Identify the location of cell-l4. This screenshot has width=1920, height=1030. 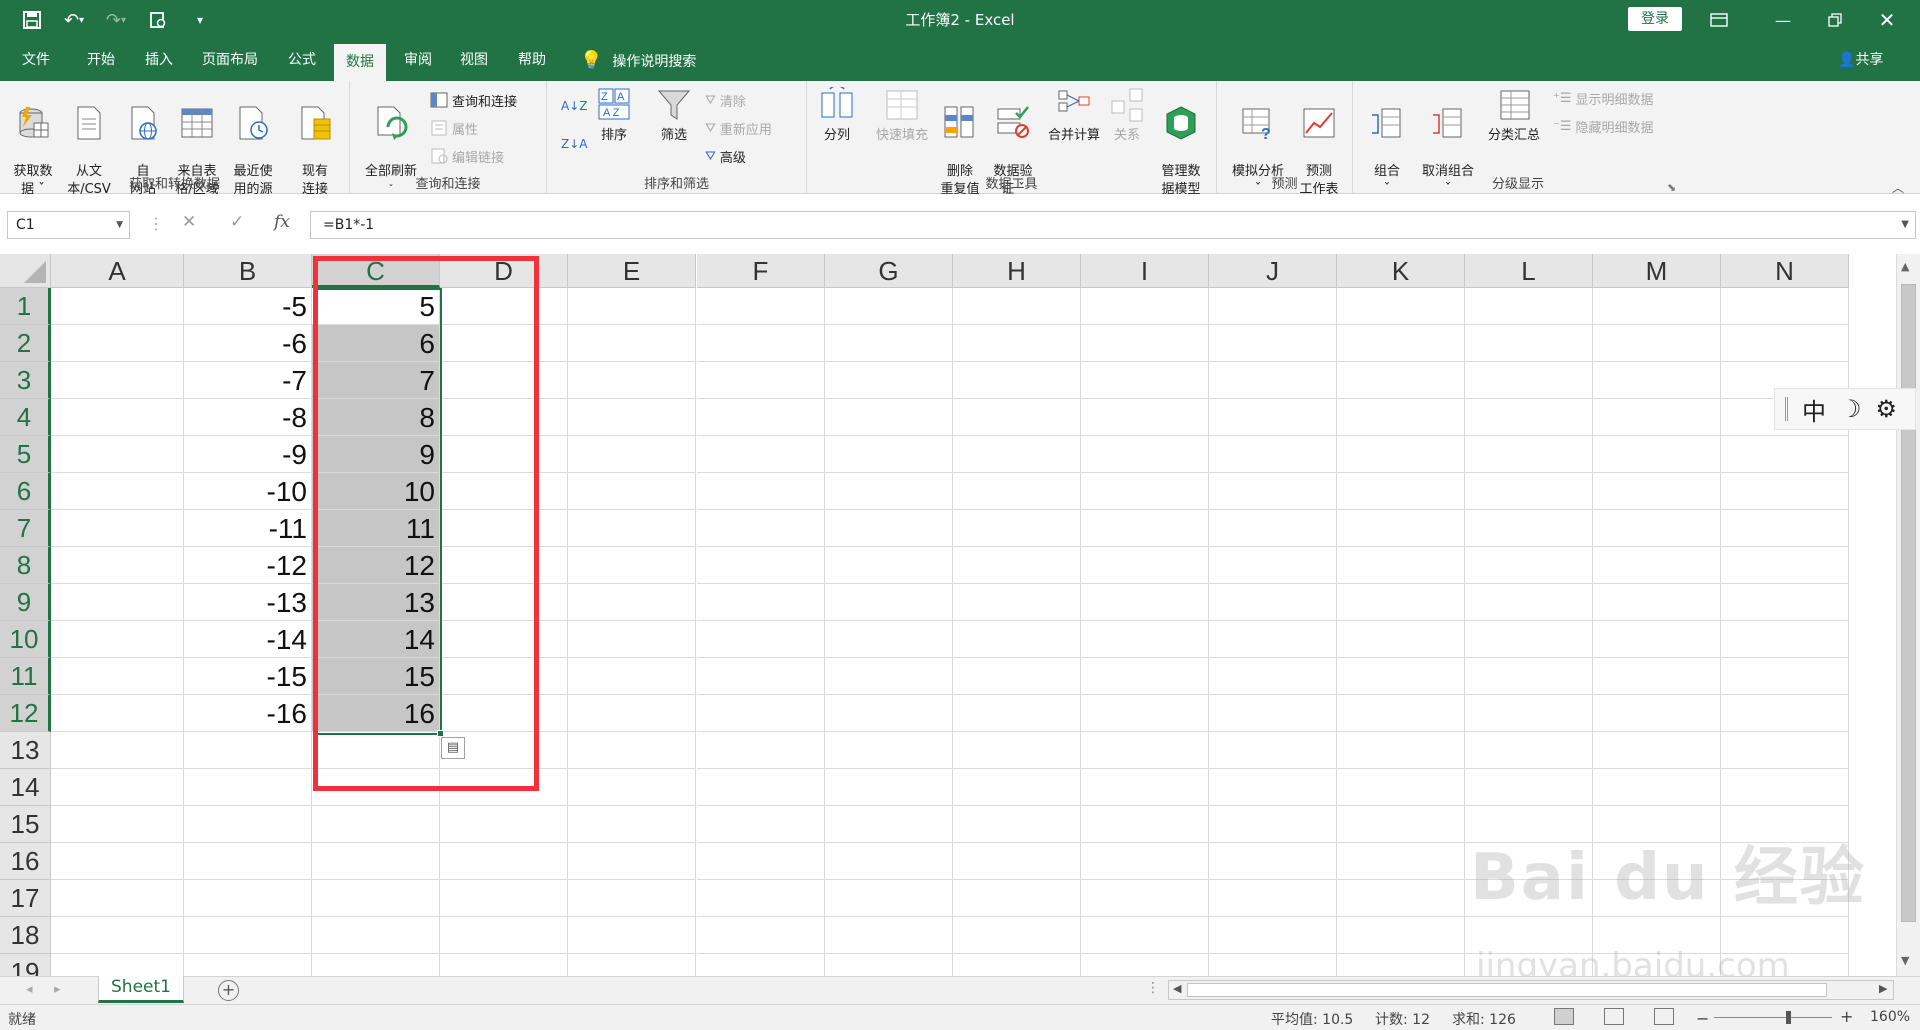
(1529, 417).